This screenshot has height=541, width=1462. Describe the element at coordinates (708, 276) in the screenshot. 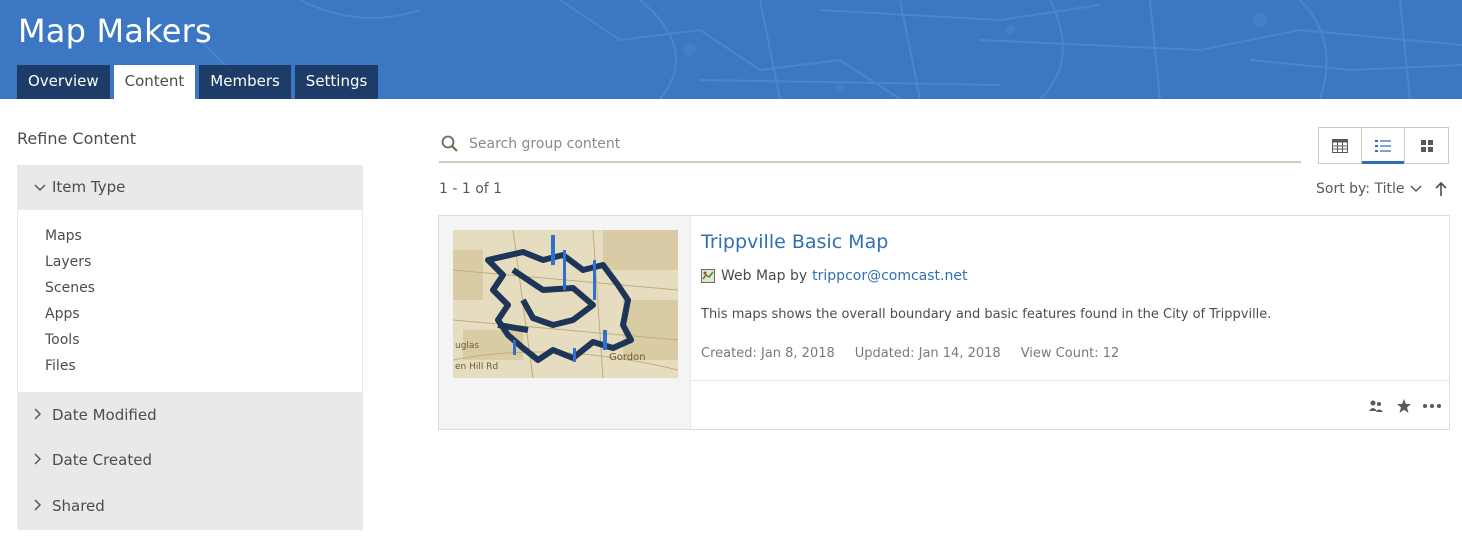

I see `web-map-icon` at that location.